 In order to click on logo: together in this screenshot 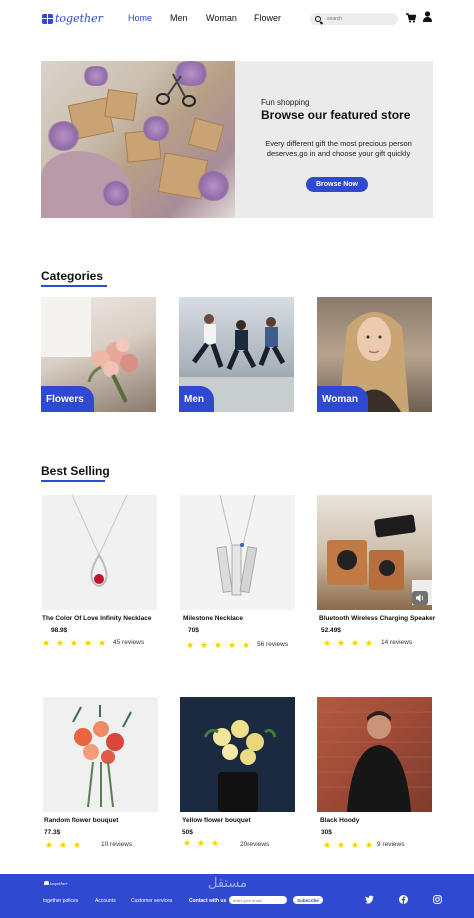, I will do `click(72, 18)`.